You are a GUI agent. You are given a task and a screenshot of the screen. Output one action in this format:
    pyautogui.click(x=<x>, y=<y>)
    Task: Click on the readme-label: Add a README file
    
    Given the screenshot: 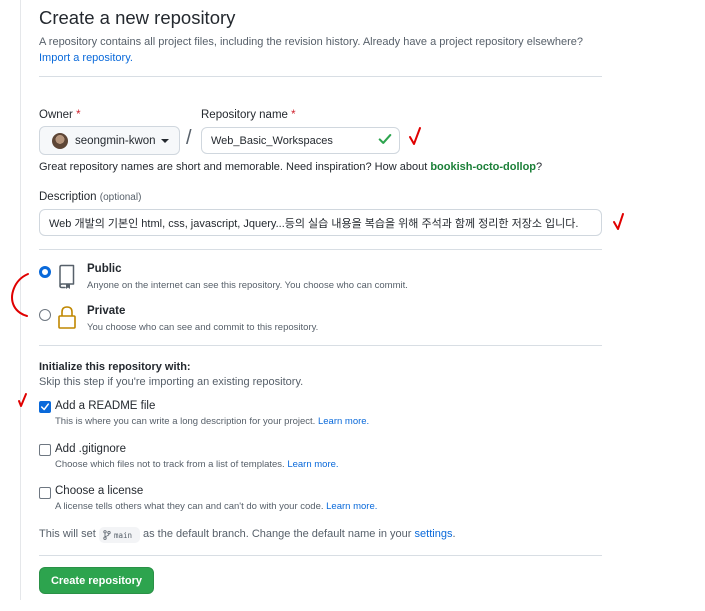 What is the action you would take?
    pyautogui.click(x=105, y=406)
    